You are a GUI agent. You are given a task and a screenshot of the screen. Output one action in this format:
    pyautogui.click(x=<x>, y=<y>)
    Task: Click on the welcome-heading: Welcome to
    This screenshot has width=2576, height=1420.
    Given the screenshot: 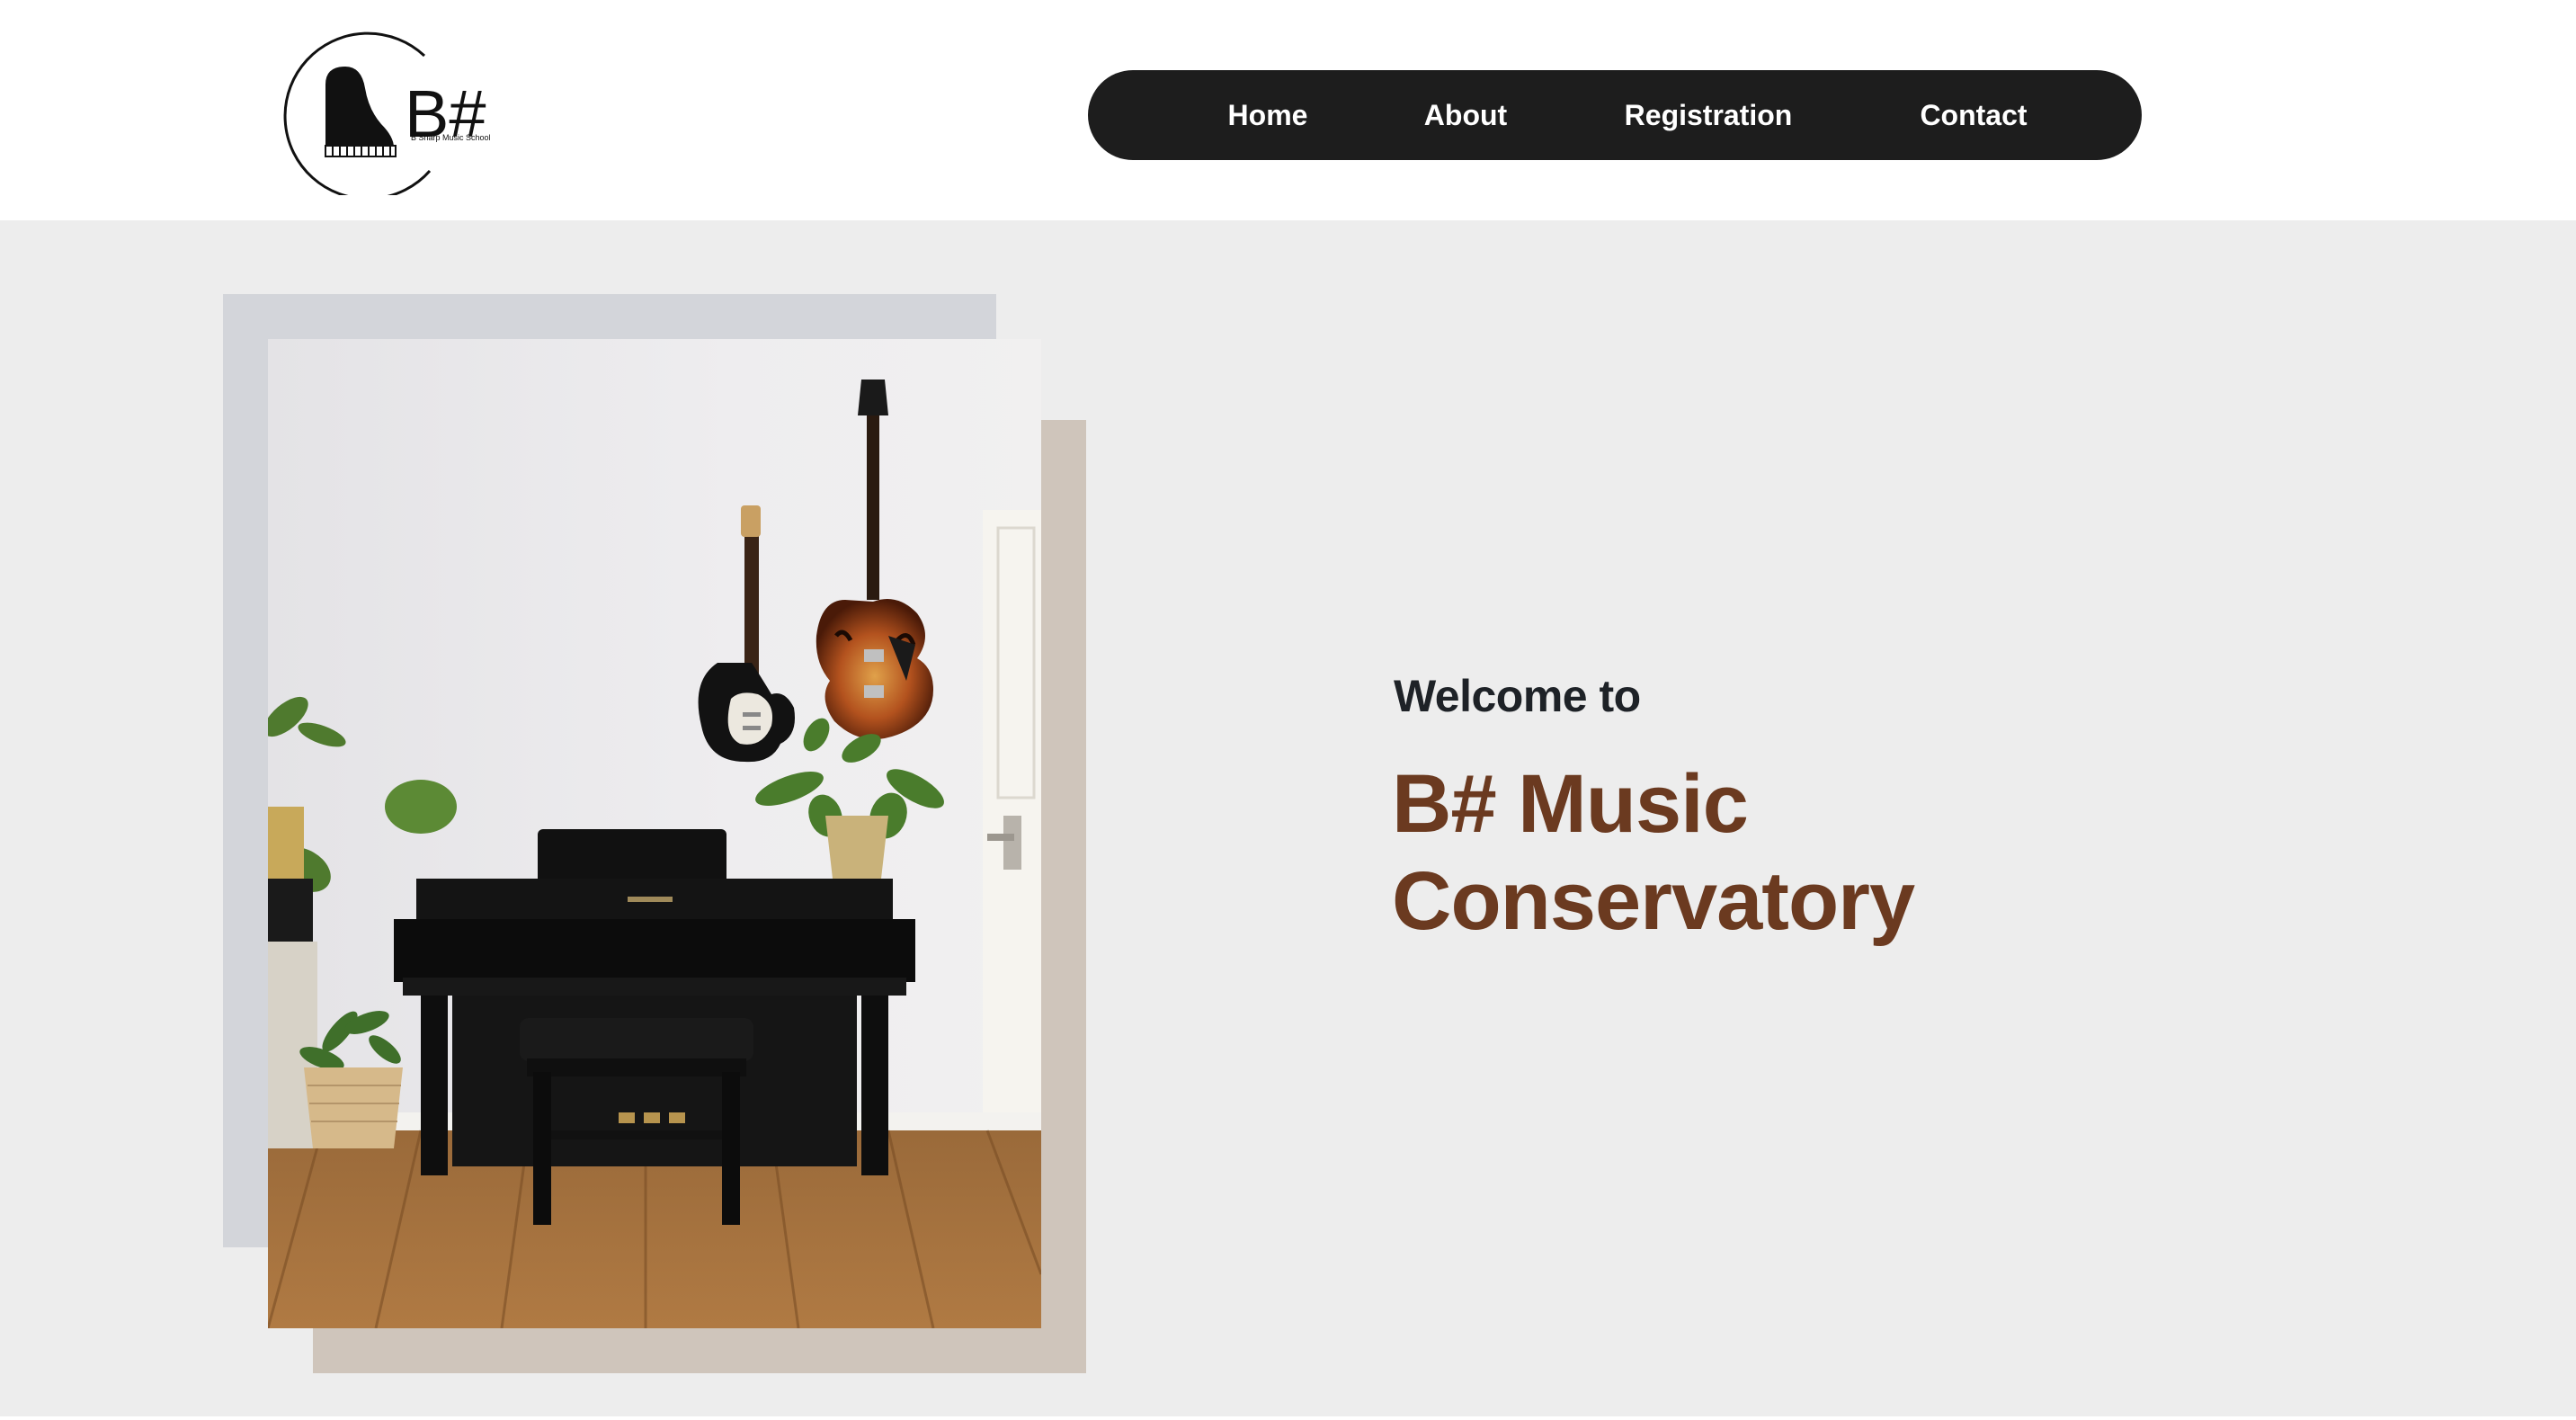 What is the action you would take?
    pyautogui.click(x=1517, y=696)
    